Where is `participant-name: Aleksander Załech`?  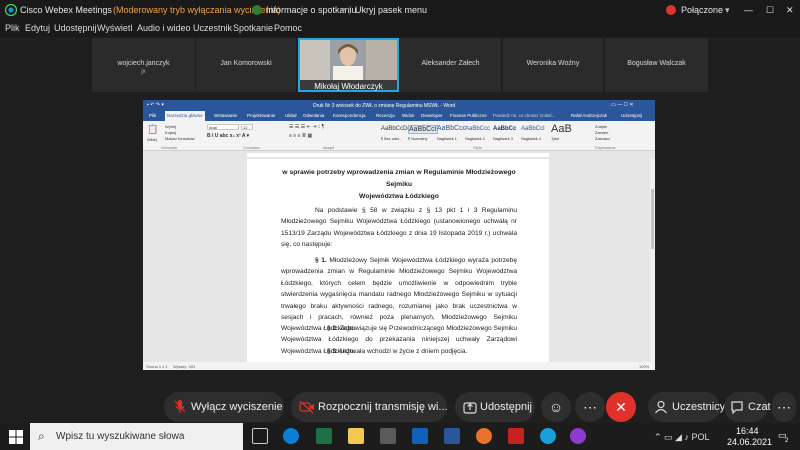
participant-name: Aleksander Załech is located at coordinates (450, 63).